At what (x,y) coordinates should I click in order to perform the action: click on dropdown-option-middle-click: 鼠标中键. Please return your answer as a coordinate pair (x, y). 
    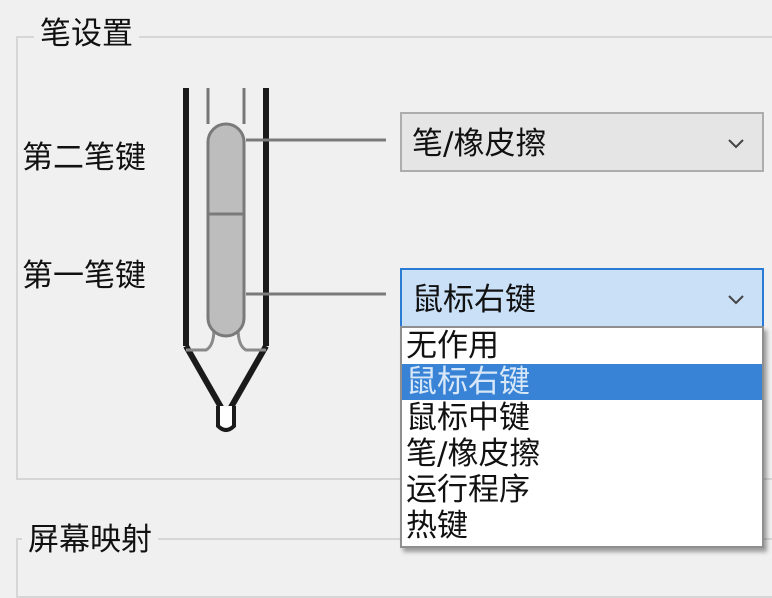
    Looking at the image, I should click on (582, 418).